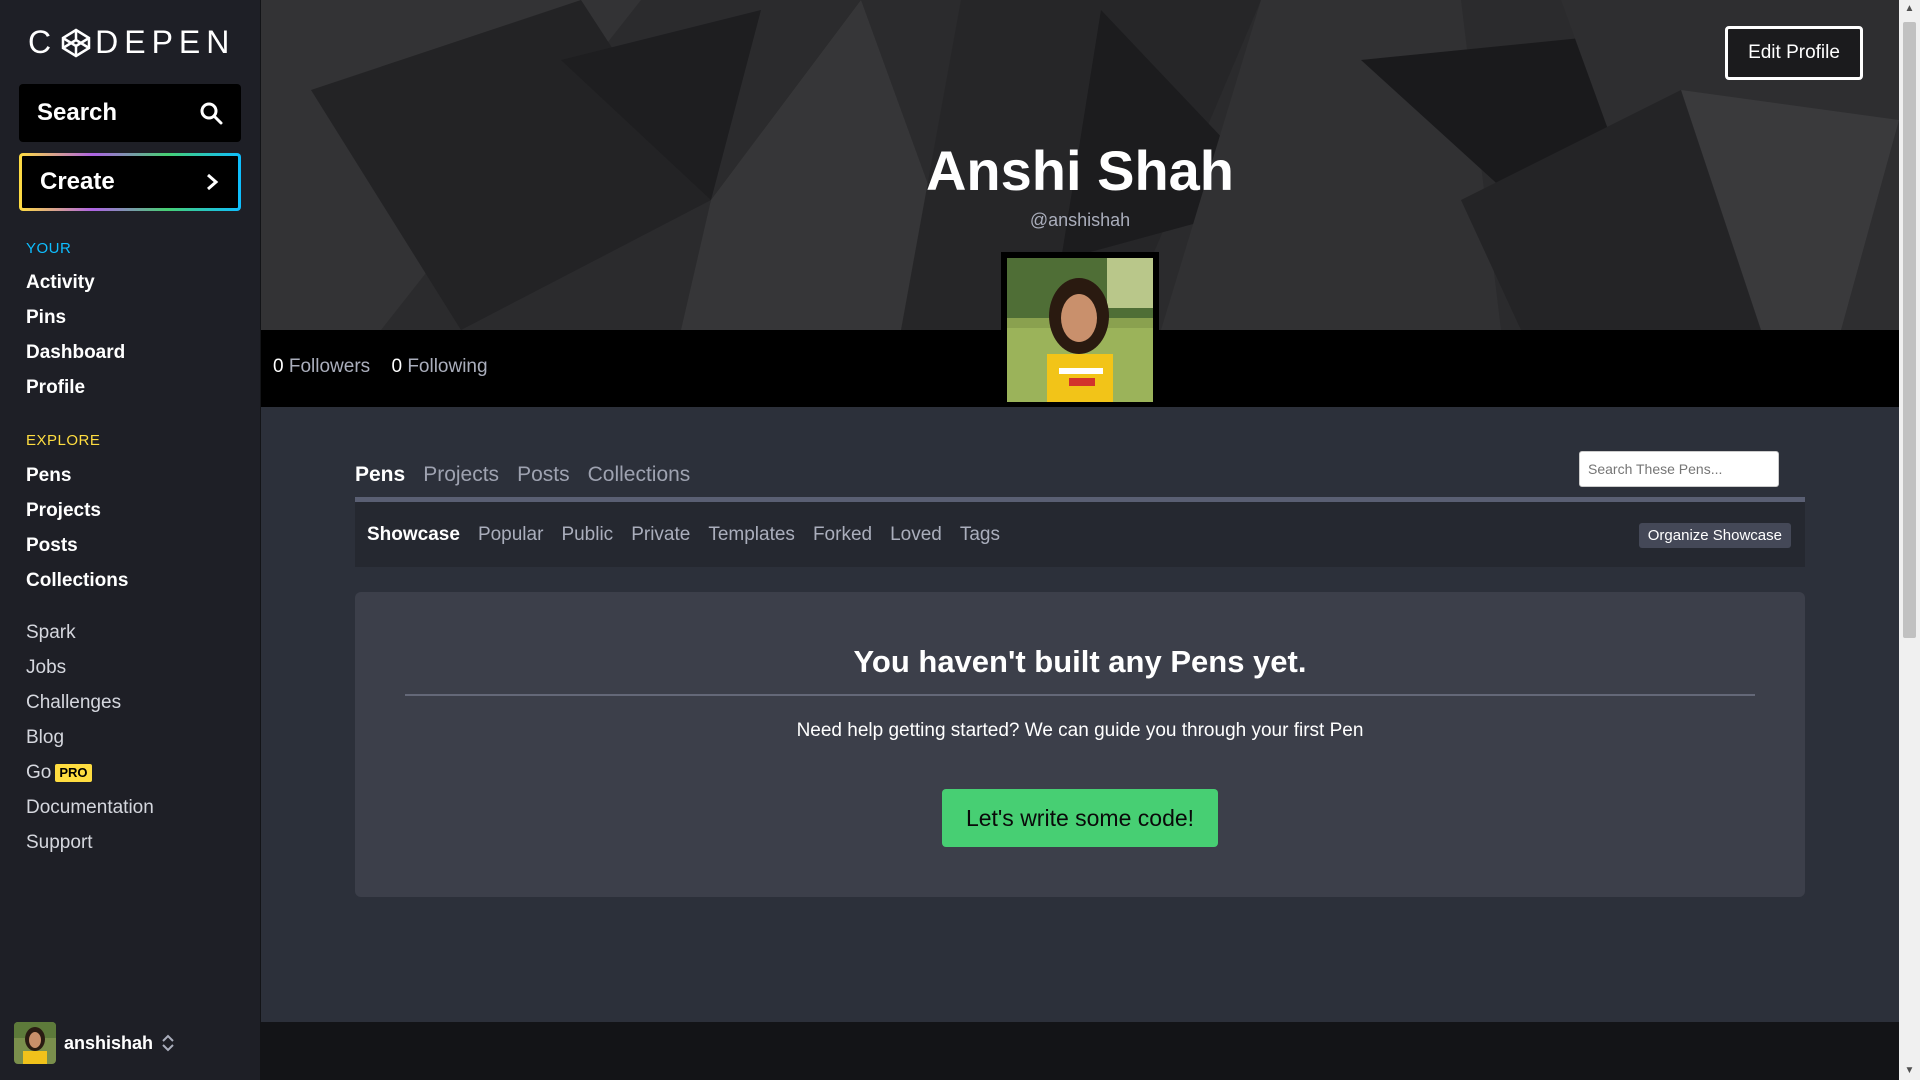  What do you see at coordinates (447, 366) in the screenshot?
I see `following-label: Following` at bounding box center [447, 366].